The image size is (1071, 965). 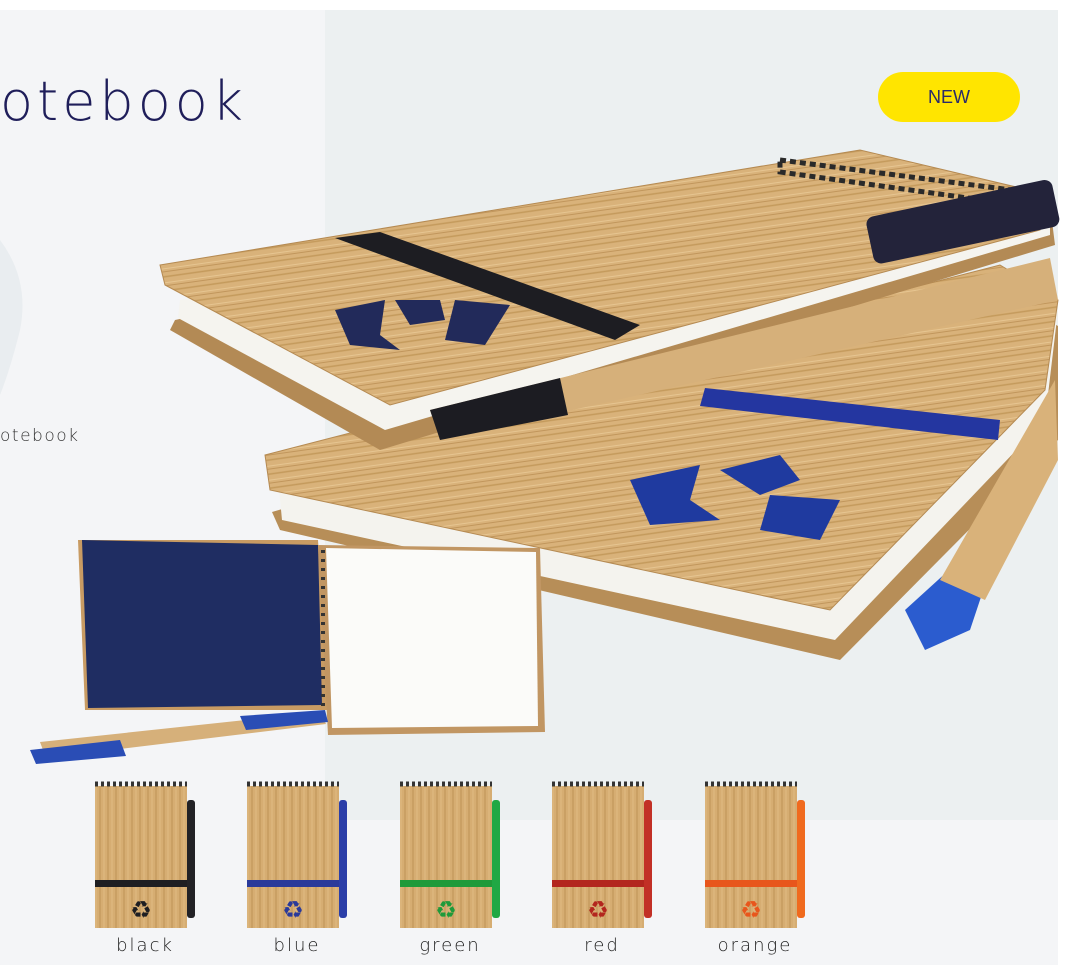 What do you see at coordinates (602, 945) in the screenshot?
I see `color-label: red` at bounding box center [602, 945].